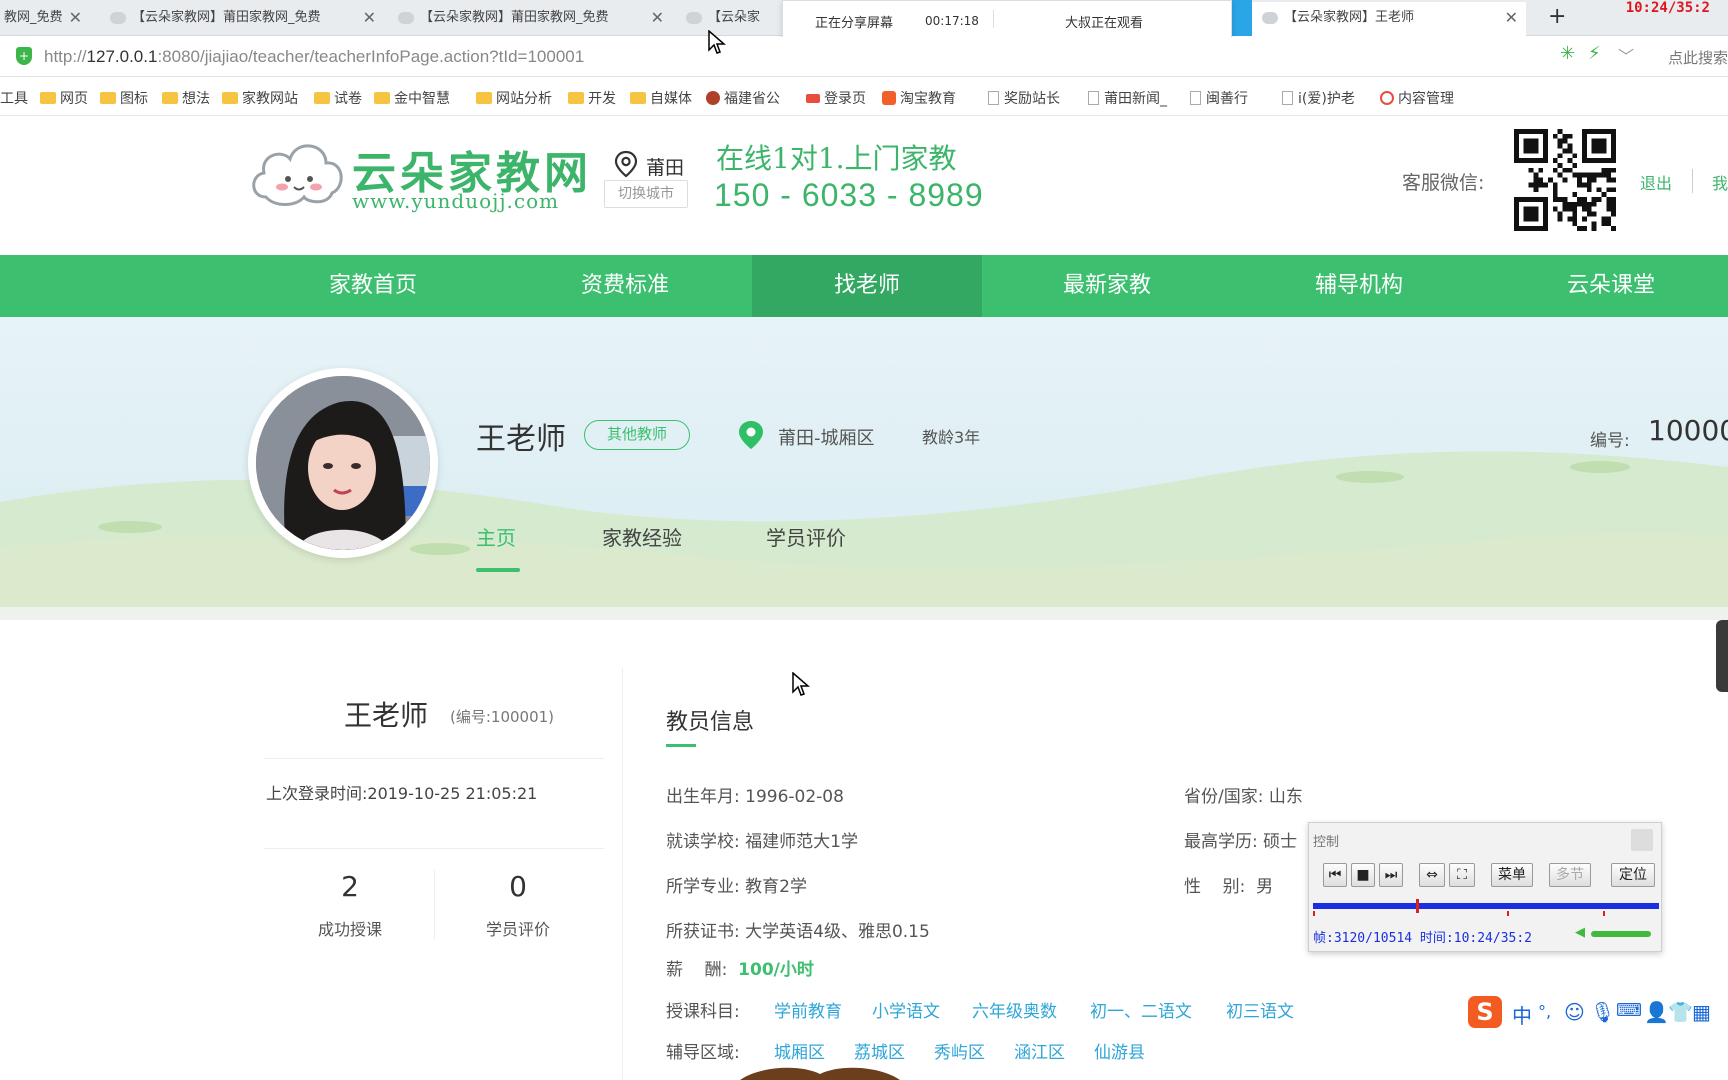 The height and width of the screenshot is (1080, 1728). What do you see at coordinates (1039, 1050) in the screenshot?
I see `area-chip: 涵江区` at bounding box center [1039, 1050].